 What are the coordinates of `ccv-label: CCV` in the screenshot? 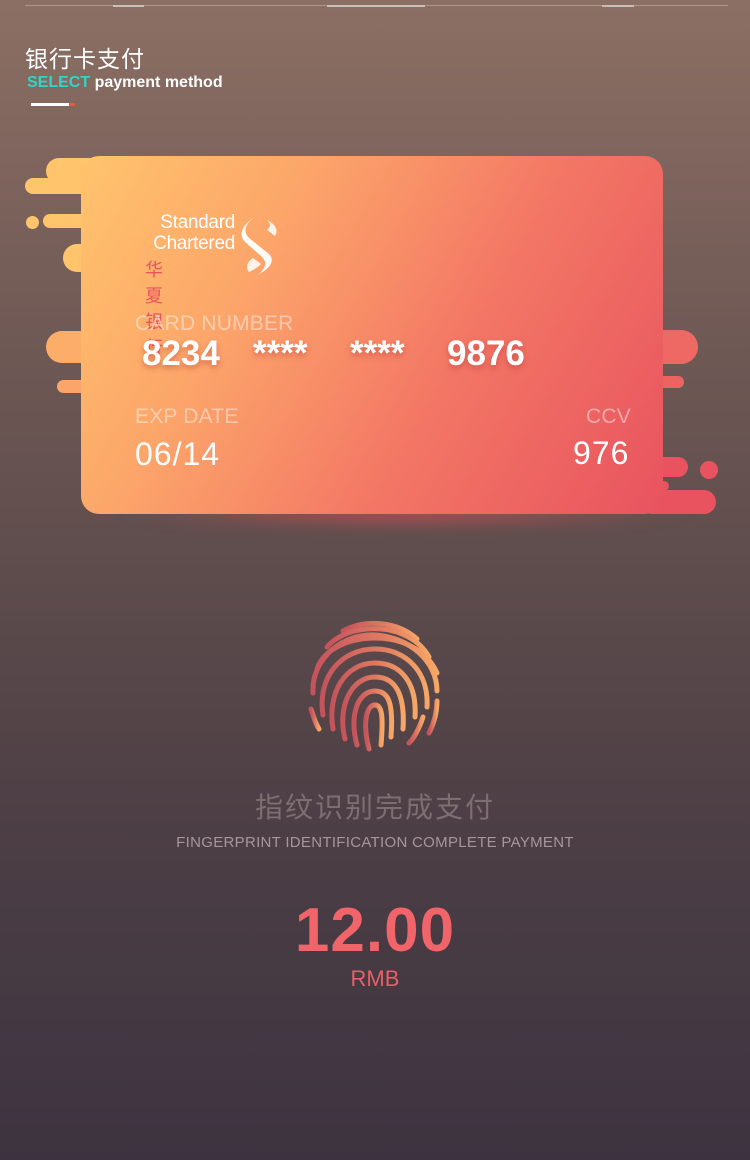 It's located at (608, 416).